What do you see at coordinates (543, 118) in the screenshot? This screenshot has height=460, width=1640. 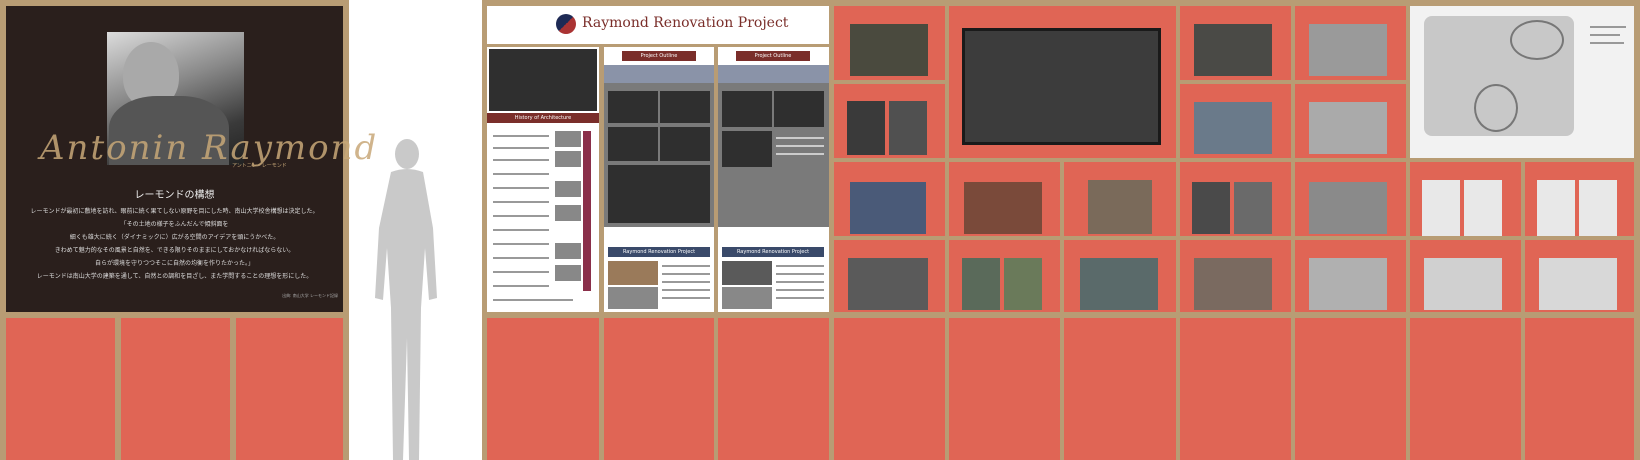 I see `history-poster-title: History of Architecture` at bounding box center [543, 118].